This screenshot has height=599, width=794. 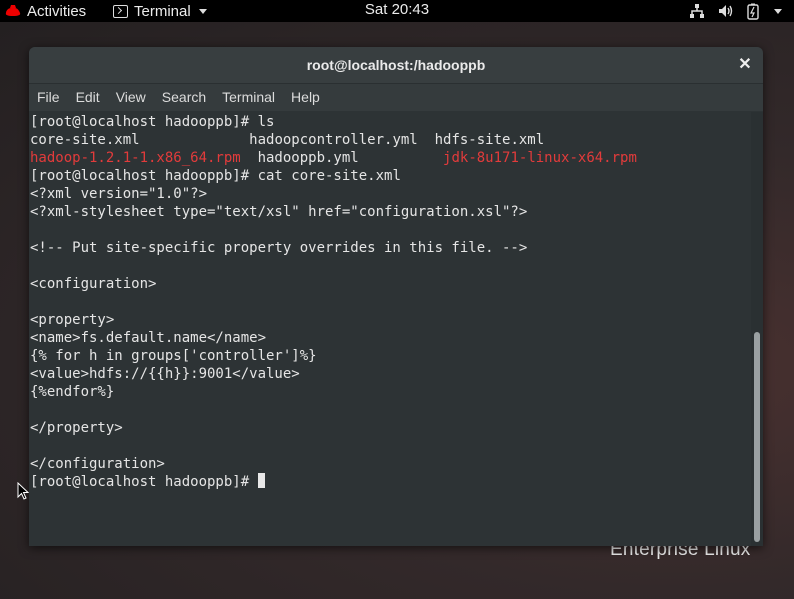 What do you see at coordinates (93, 284) in the screenshot?
I see `output-line: <configuration>` at bounding box center [93, 284].